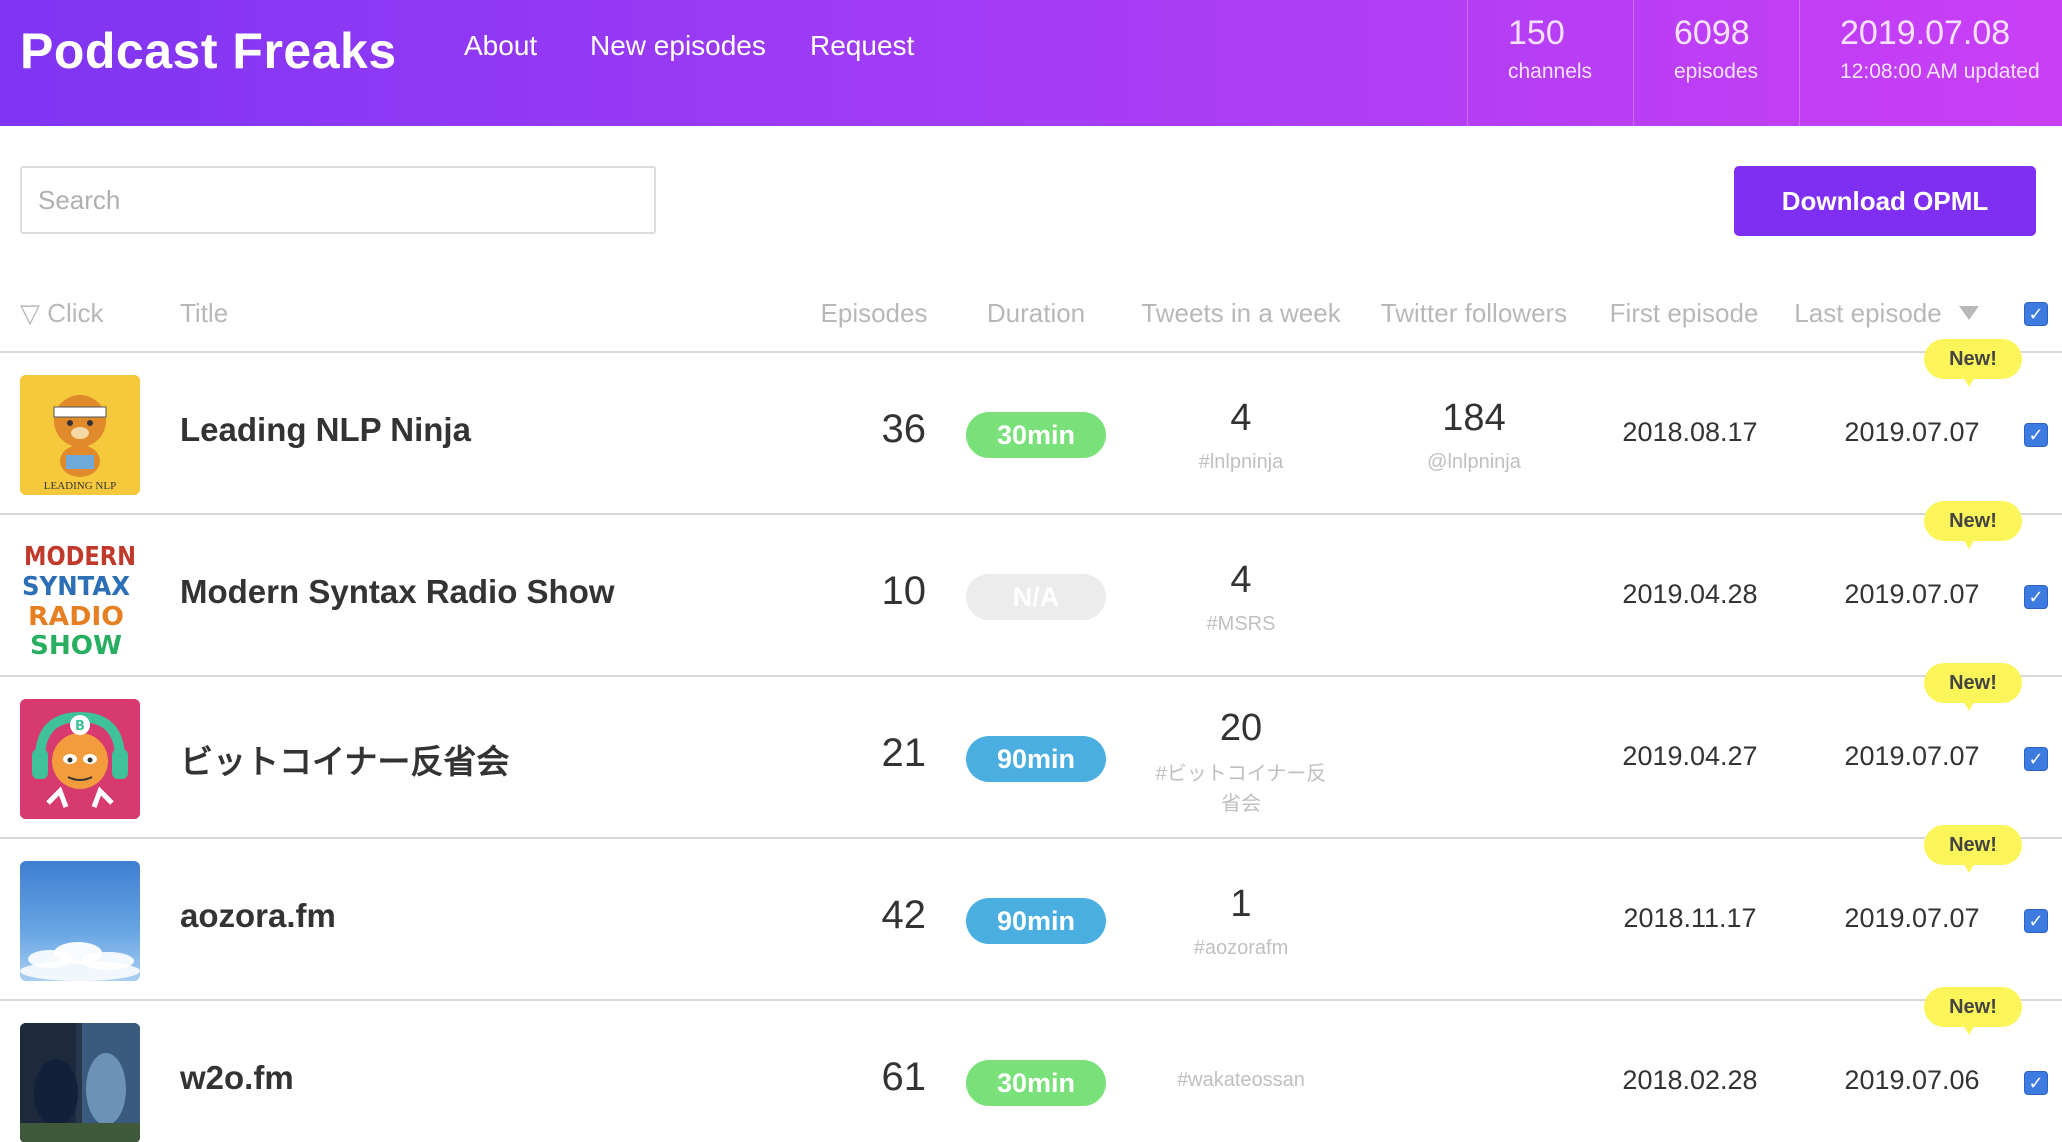  What do you see at coordinates (1684, 313) in the screenshot?
I see `column-first-episode: First episode` at bounding box center [1684, 313].